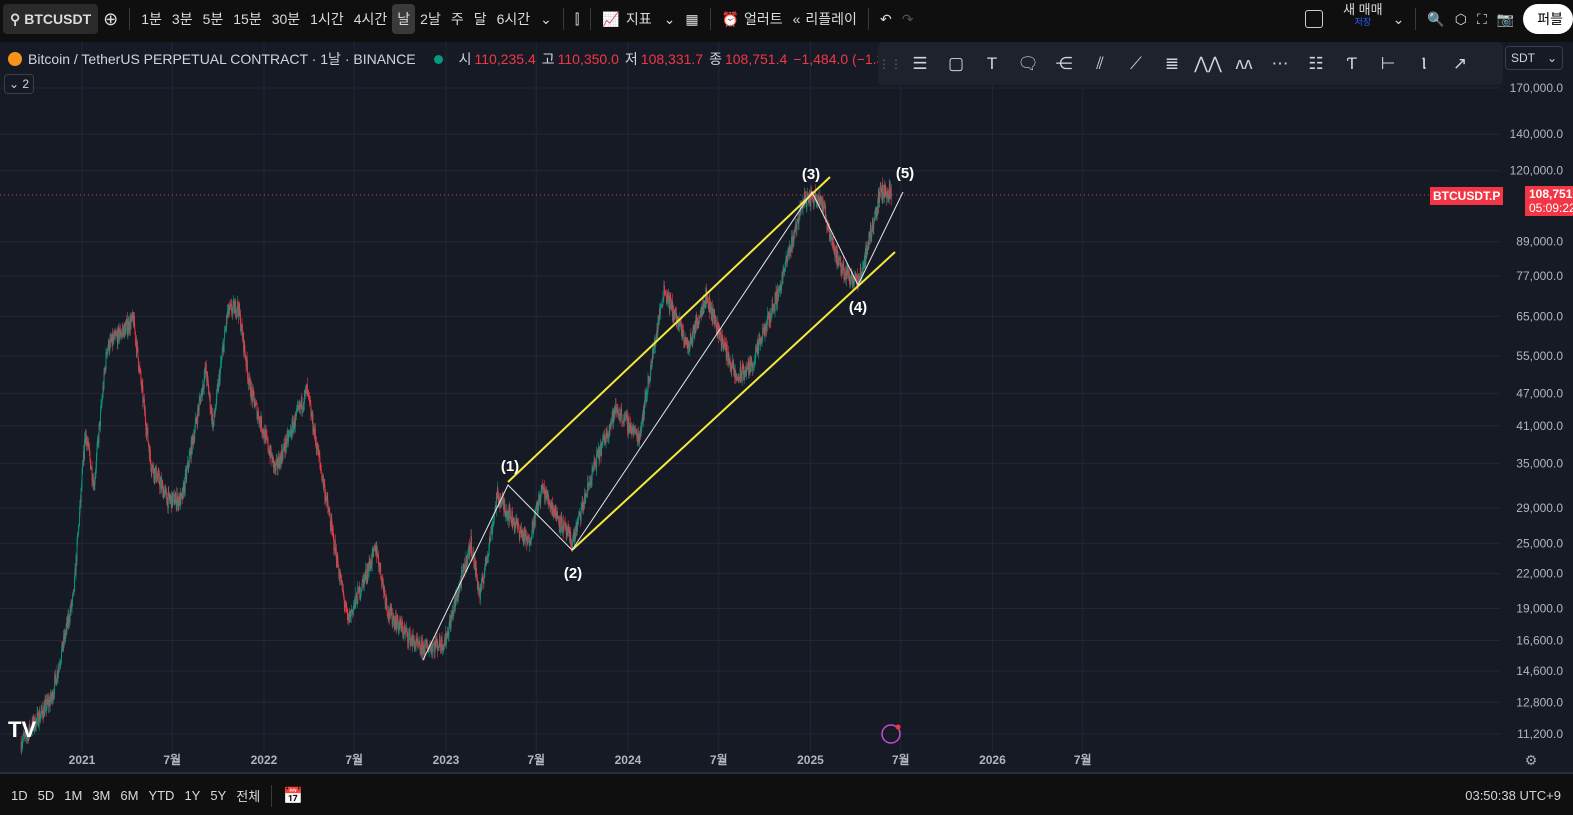  Describe the element at coordinates (752, 19) in the screenshot. I see `alert-button: ⏰ 얼러트` at that location.